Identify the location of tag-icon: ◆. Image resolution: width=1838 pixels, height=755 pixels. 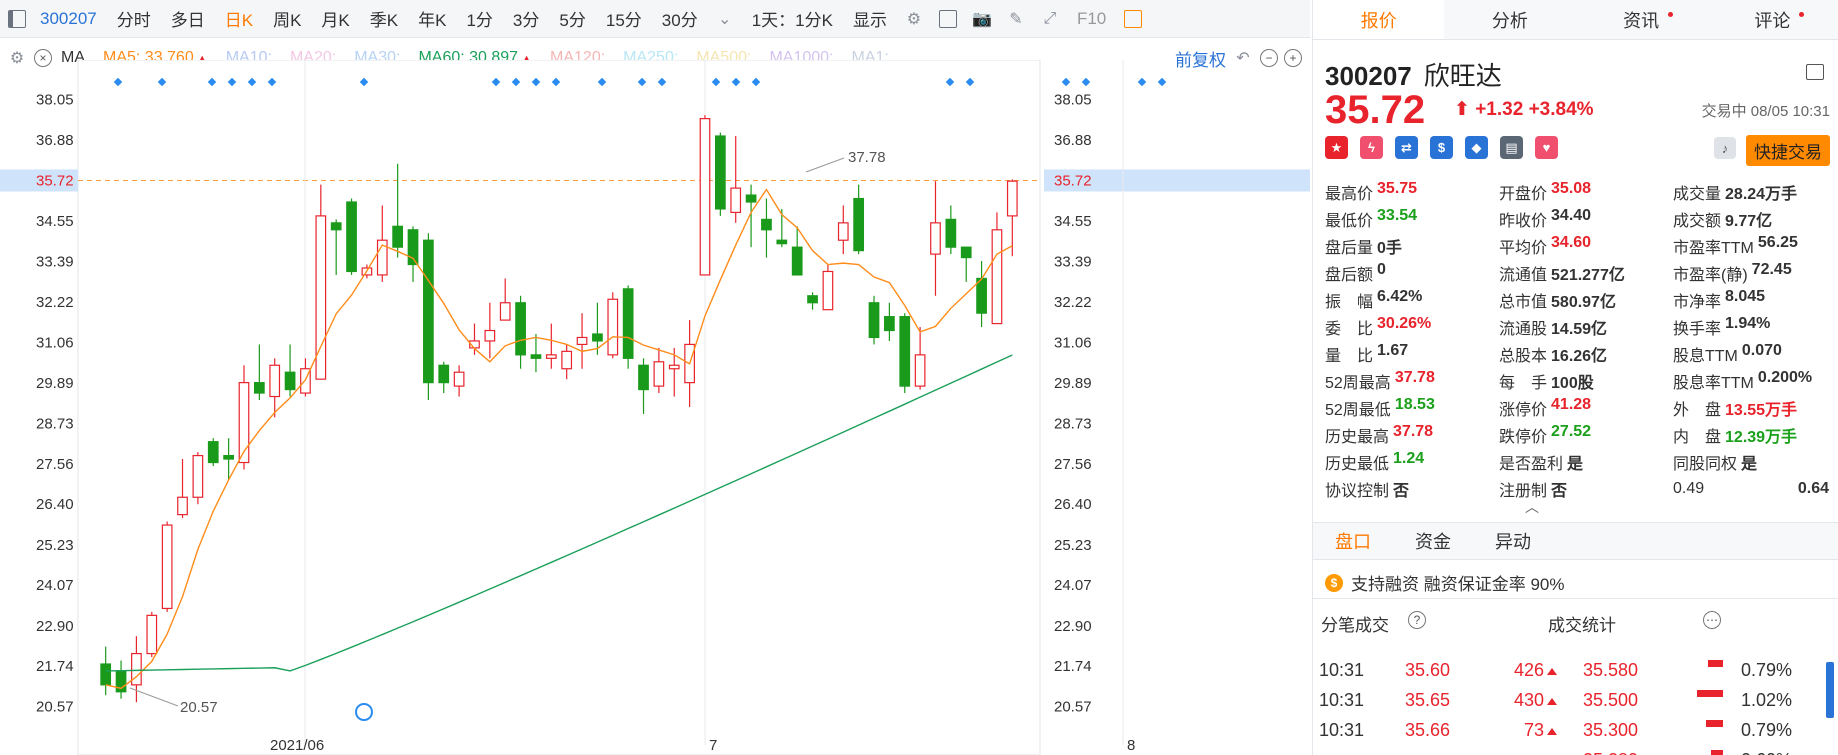
(1476, 147).